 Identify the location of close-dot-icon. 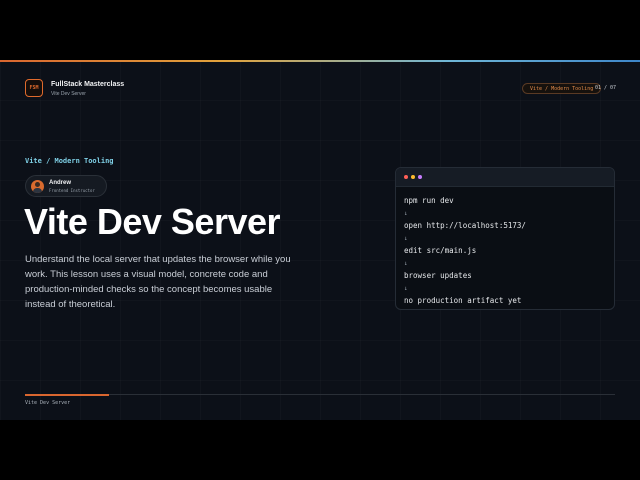
(406, 177).